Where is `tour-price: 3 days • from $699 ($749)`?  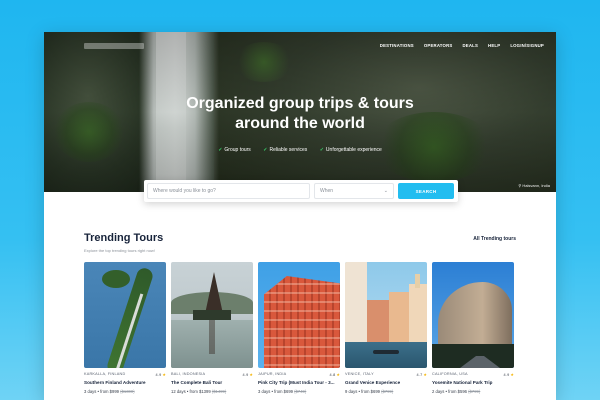 tour-price: 3 days • from $699 ($749) is located at coordinates (282, 391).